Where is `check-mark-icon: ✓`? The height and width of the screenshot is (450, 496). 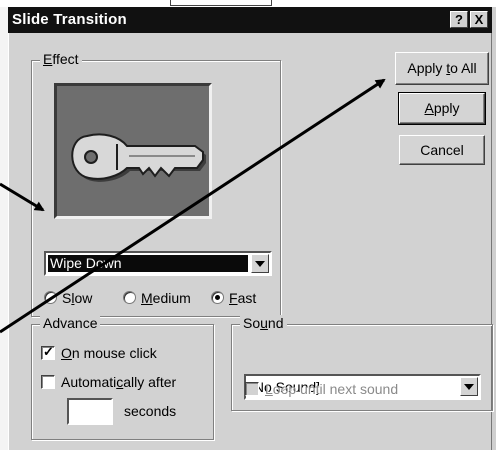 check-mark-icon: ✓ is located at coordinates (48, 351).